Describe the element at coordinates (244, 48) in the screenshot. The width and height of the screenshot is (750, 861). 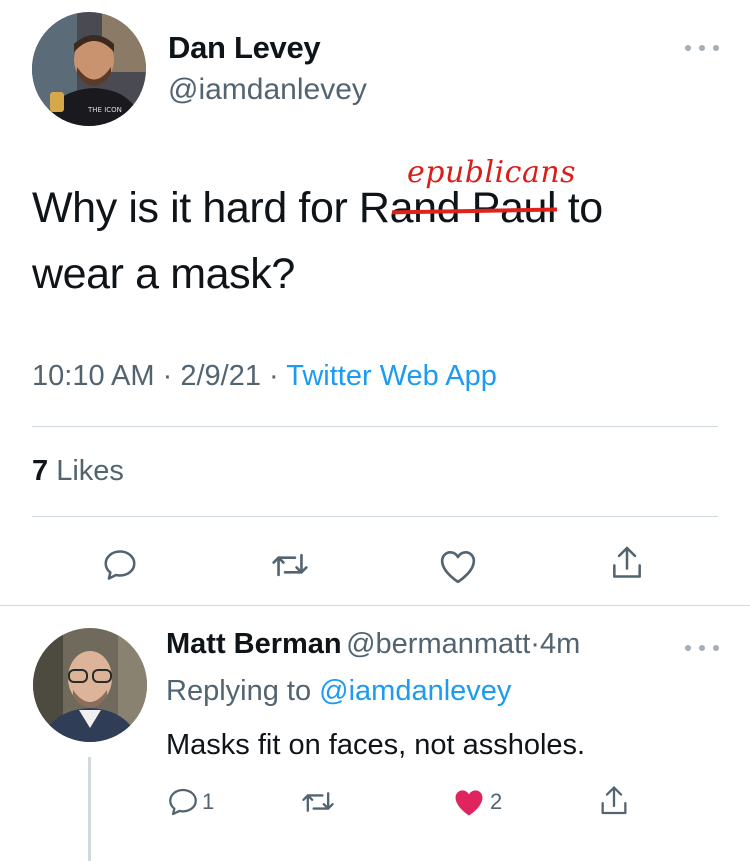
I see `author-name: Dan Levey` at that location.